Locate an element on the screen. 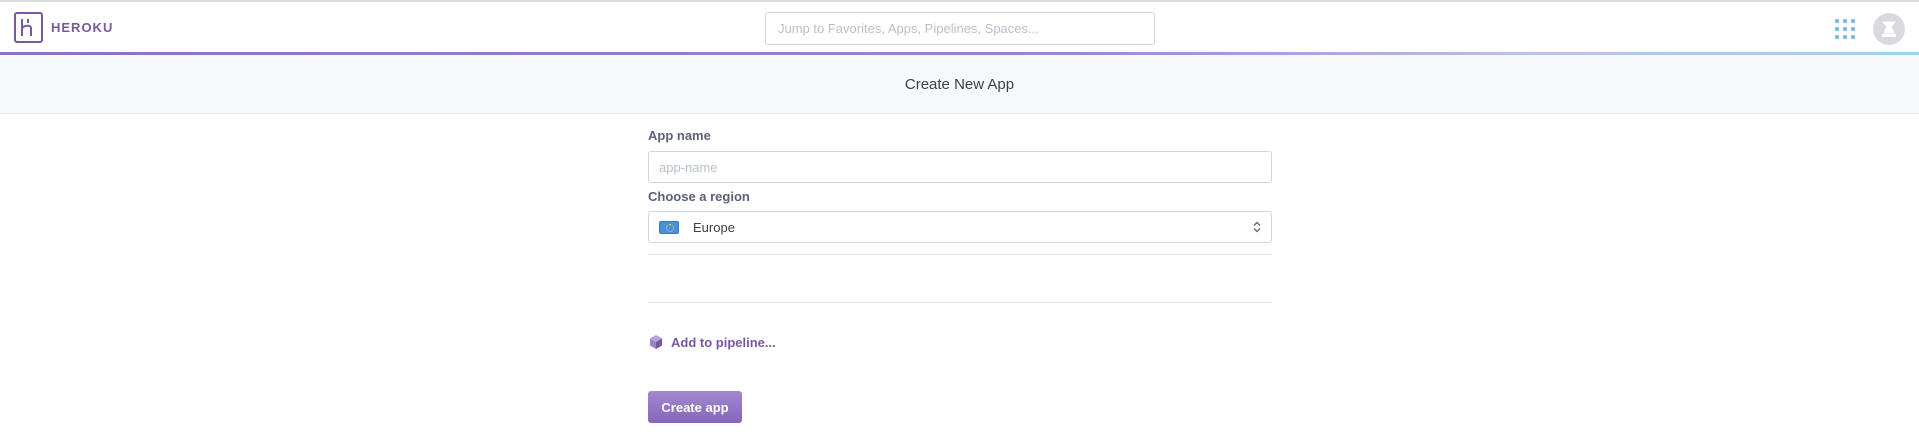  heroku-logo-icon is located at coordinates (28, 27).